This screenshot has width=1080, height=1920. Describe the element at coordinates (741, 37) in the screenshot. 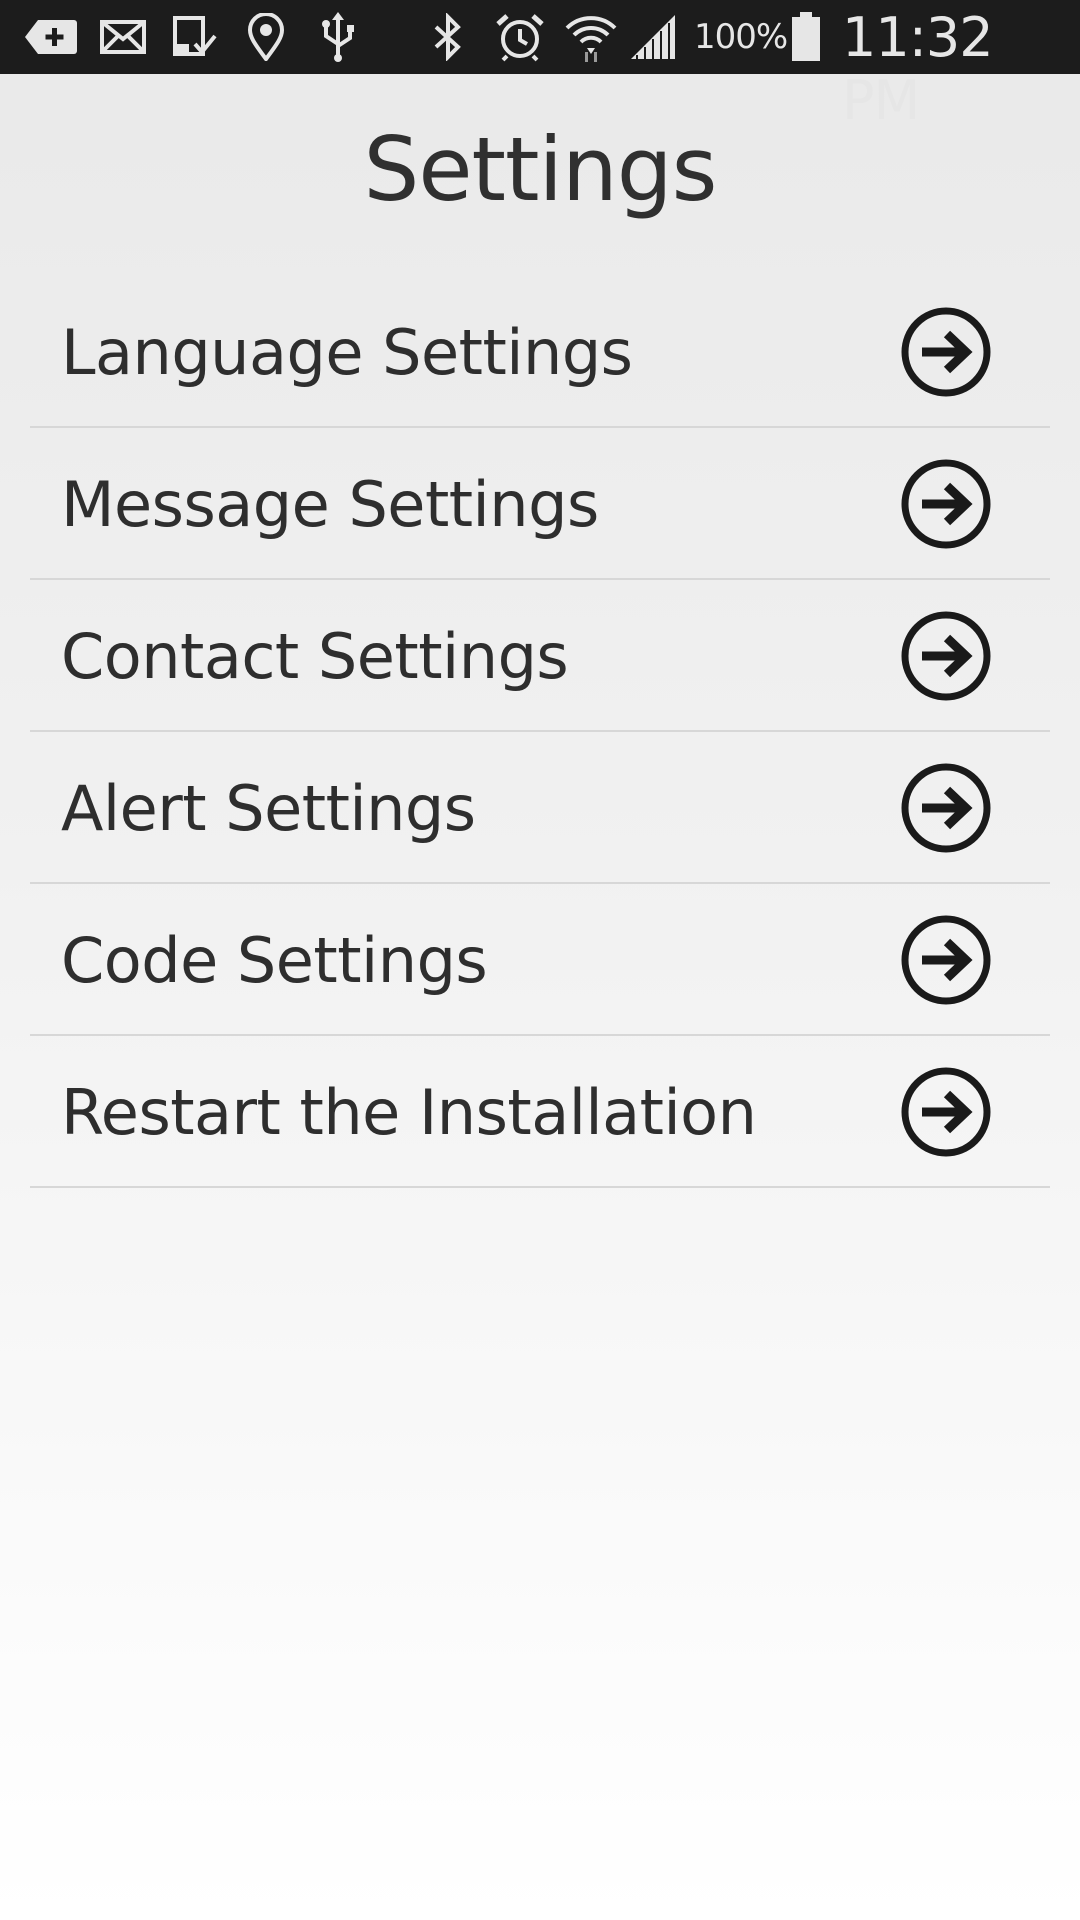

I see `battery-percent: 100%` at that location.